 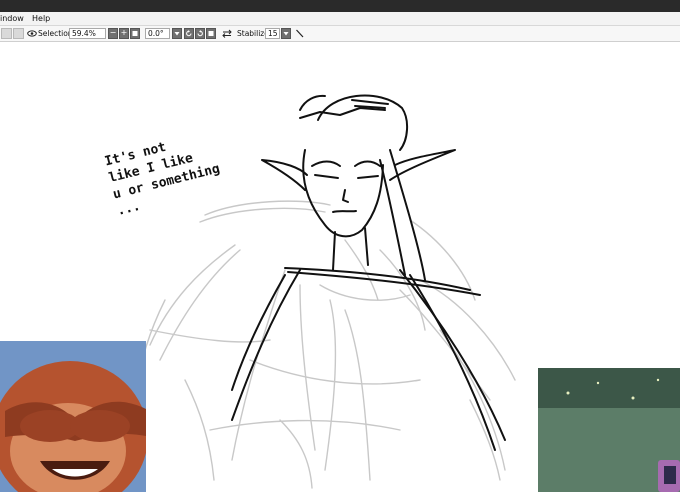 What do you see at coordinates (113, 33) in the screenshot?
I see `zoom-out-button: −` at bounding box center [113, 33].